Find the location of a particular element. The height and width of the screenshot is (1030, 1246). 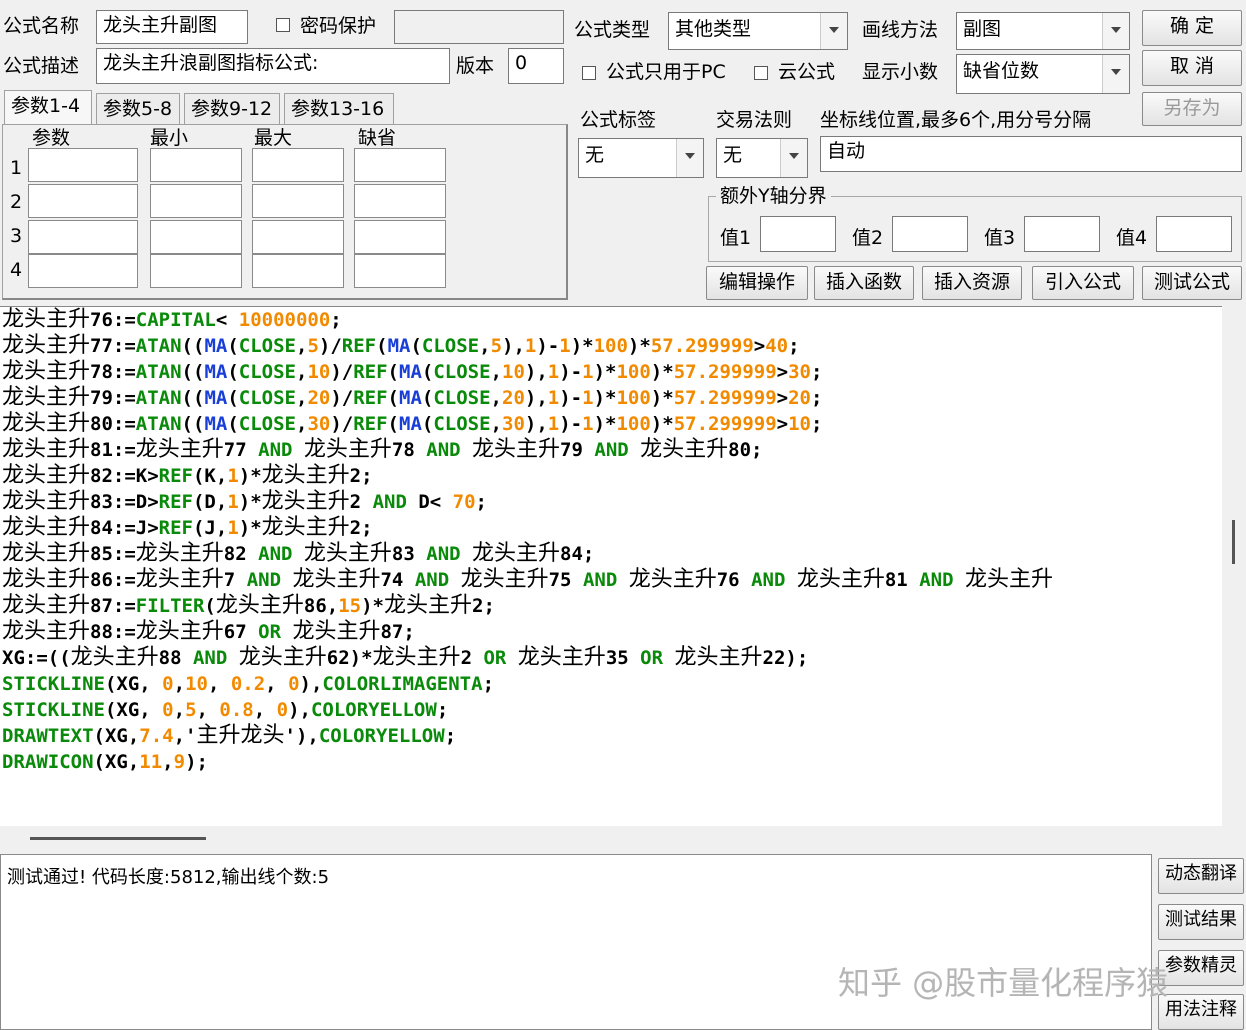

code-token: , is located at coordinates (496, 398).